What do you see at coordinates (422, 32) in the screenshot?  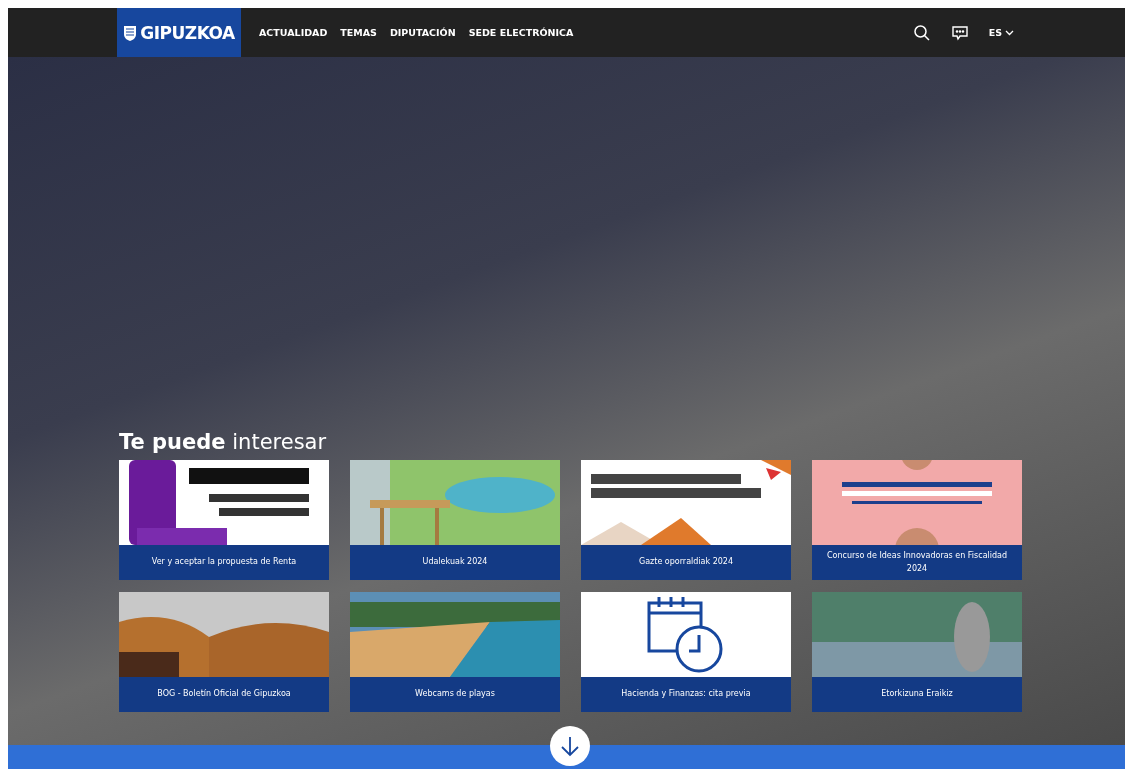 I see `nav-link: DIPUTACIÓN` at bounding box center [422, 32].